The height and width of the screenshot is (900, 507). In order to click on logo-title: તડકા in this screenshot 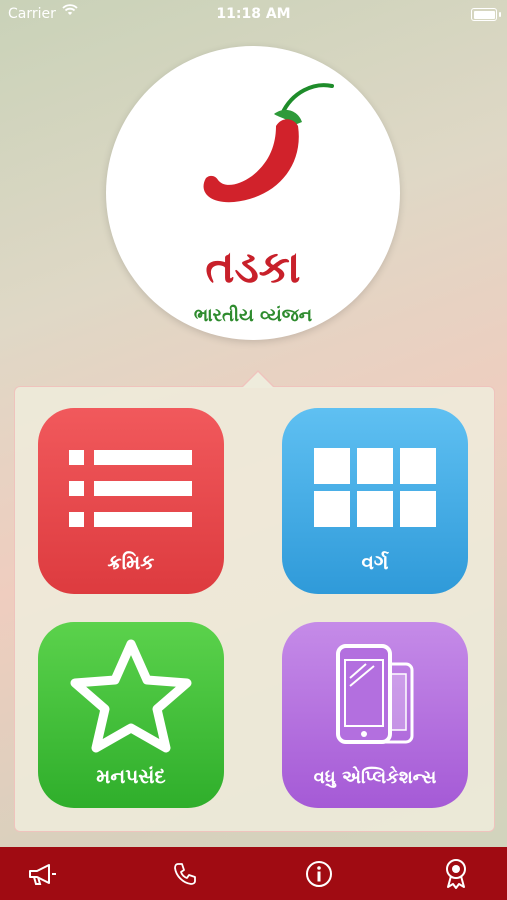, I will do `click(253, 267)`.